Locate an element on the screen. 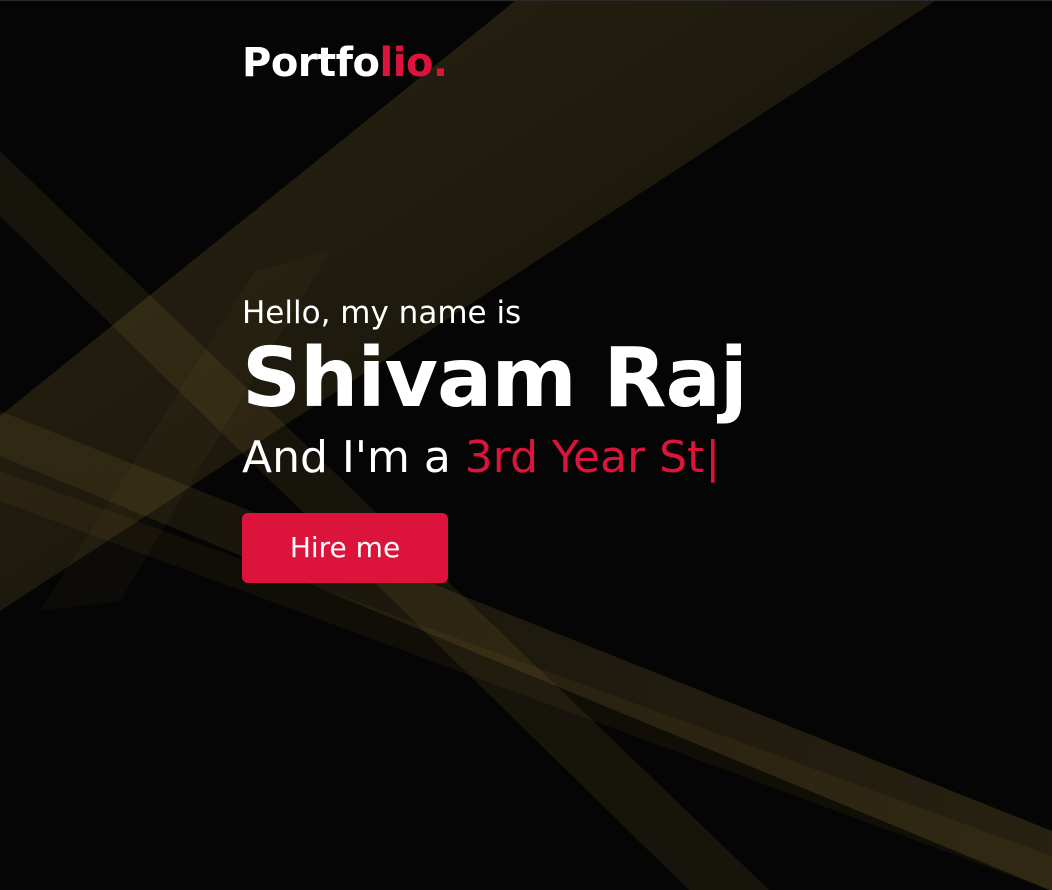  site-logo: Portfolio. is located at coordinates (345, 63).